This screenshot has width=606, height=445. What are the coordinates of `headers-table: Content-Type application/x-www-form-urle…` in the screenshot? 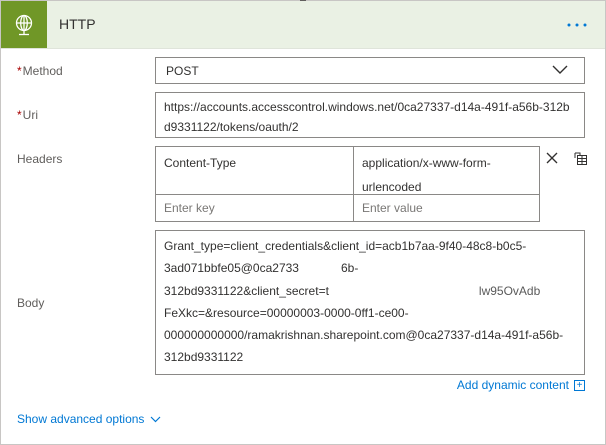 It's located at (347, 184).